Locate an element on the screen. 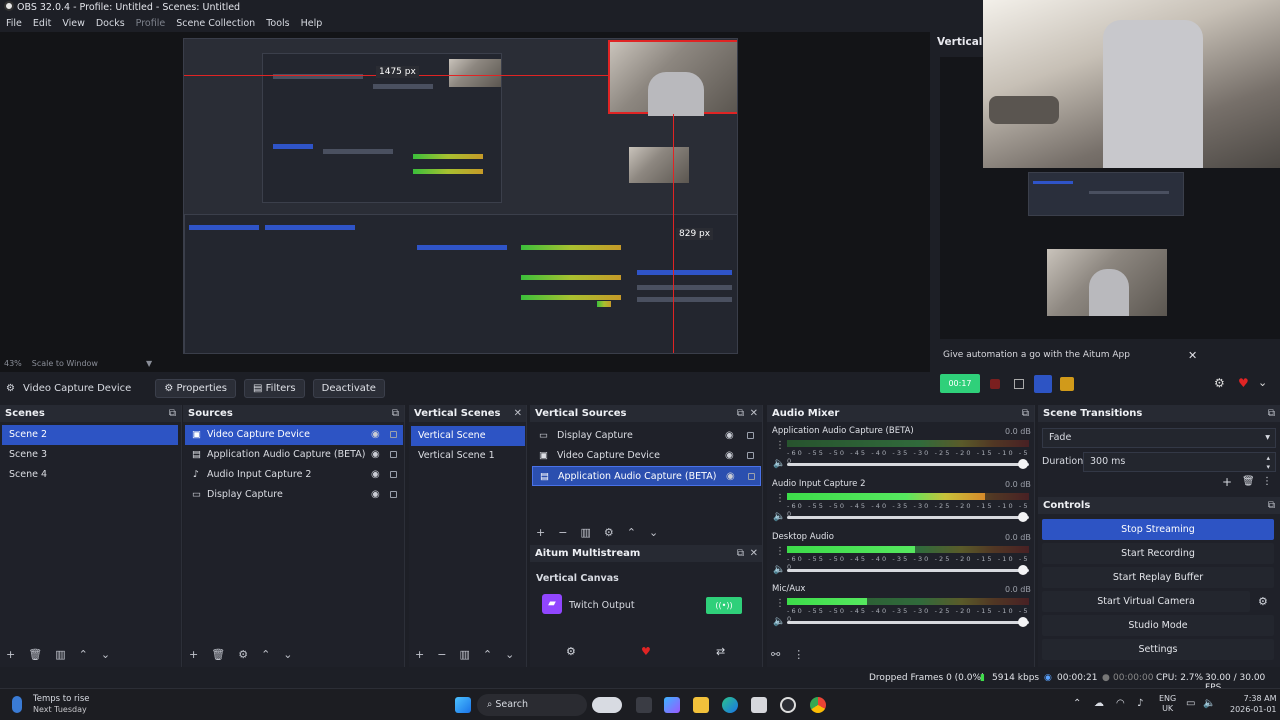 The width and height of the screenshot is (1280, 720). vertical-source-item: ▣ Video Capture Device ◉ is located at coordinates (646, 456).